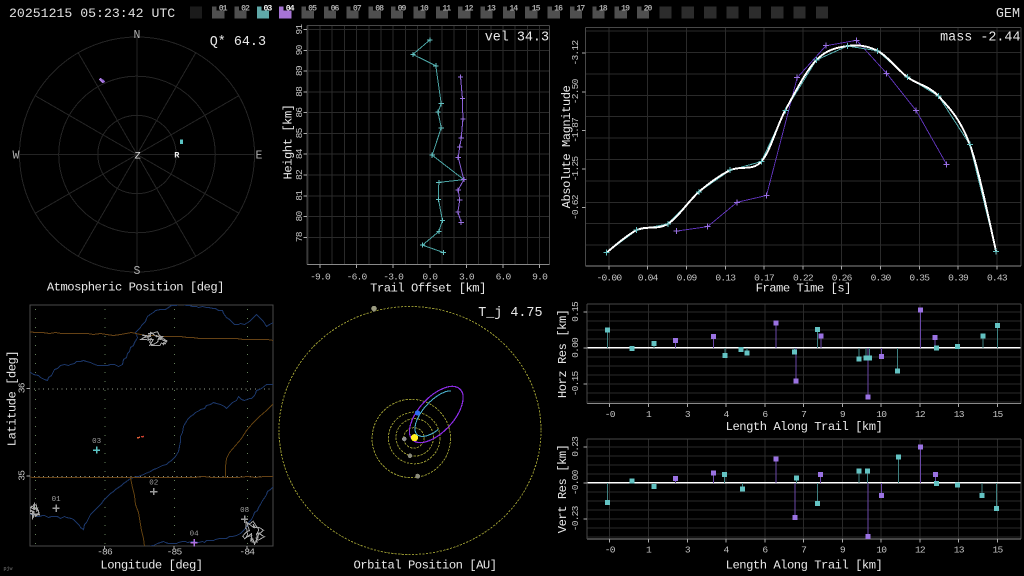 This screenshot has height=576, width=1024. Describe the element at coordinates (177, 155) in the screenshot. I see `svg-text: R` at that location.